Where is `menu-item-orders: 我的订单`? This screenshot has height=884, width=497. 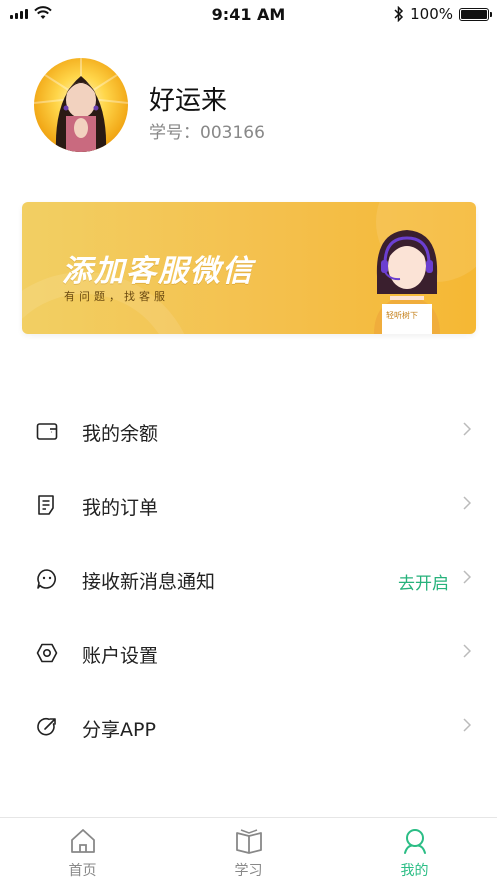 menu-item-orders: 我的订单 is located at coordinates (248, 505).